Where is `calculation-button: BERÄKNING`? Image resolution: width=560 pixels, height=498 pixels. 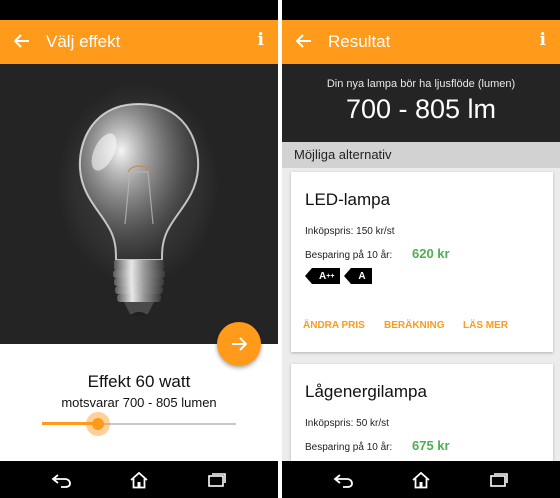
calculation-button: BERÄKNING is located at coordinates (414, 325).